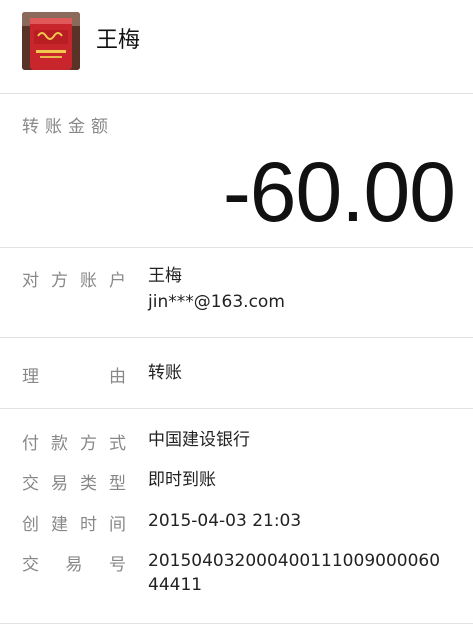 The width and height of the screenshot is (473, 636). I want to click on label-char: 款, so click(59, 444).